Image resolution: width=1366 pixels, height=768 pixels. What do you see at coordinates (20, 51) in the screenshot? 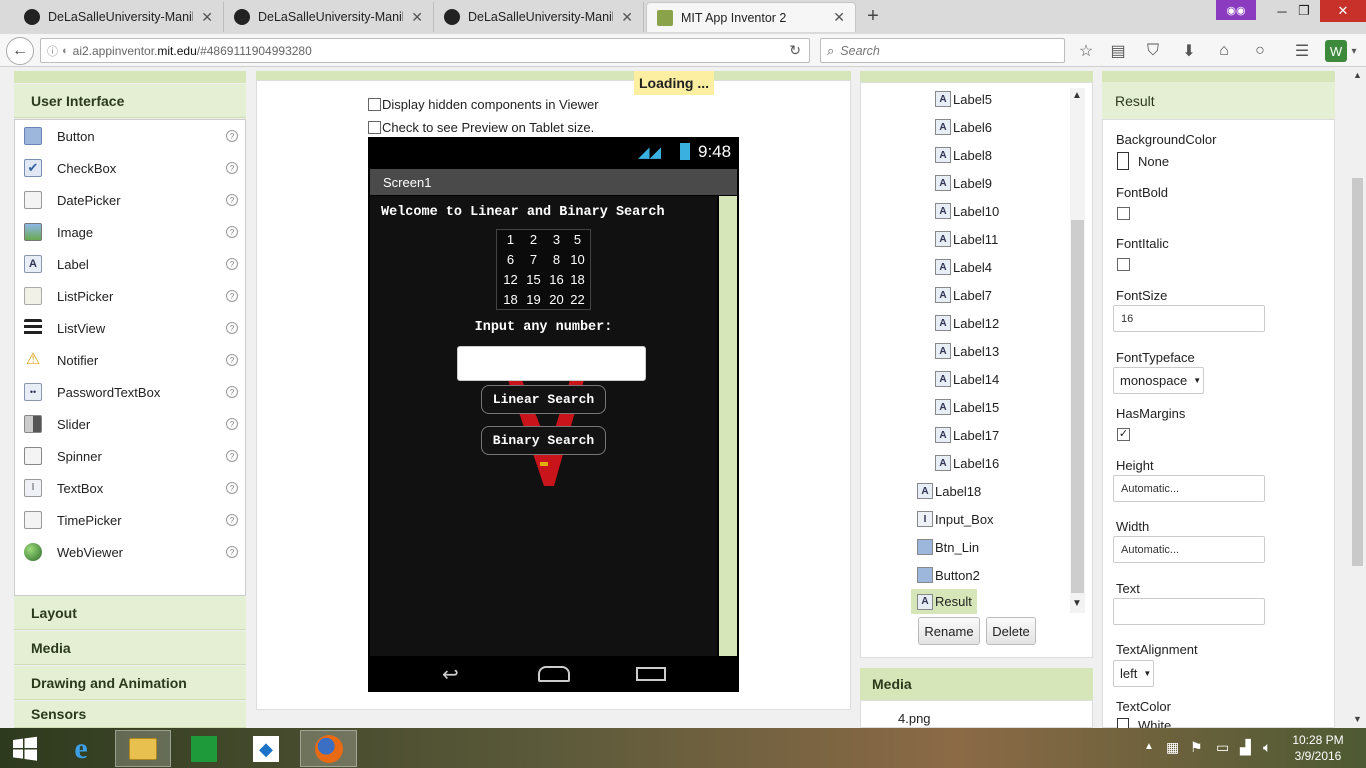
I see `back-button: ←` at bounding box center [20, 51].